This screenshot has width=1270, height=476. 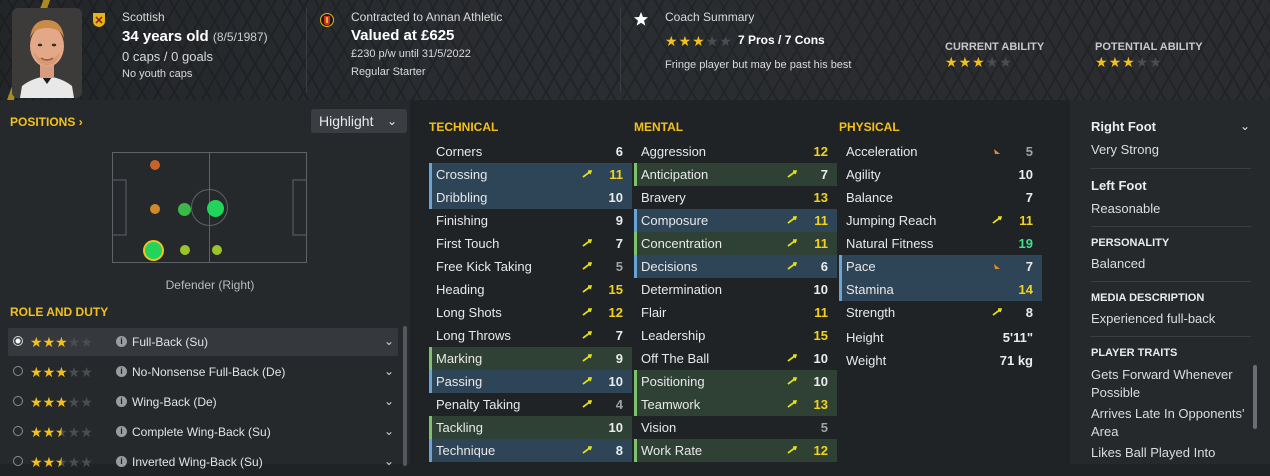 What do you see at coordinates (46, 122) in the screenshot?
I see `positions-title: POSITIONS ›` at bounding box center [46, 122].